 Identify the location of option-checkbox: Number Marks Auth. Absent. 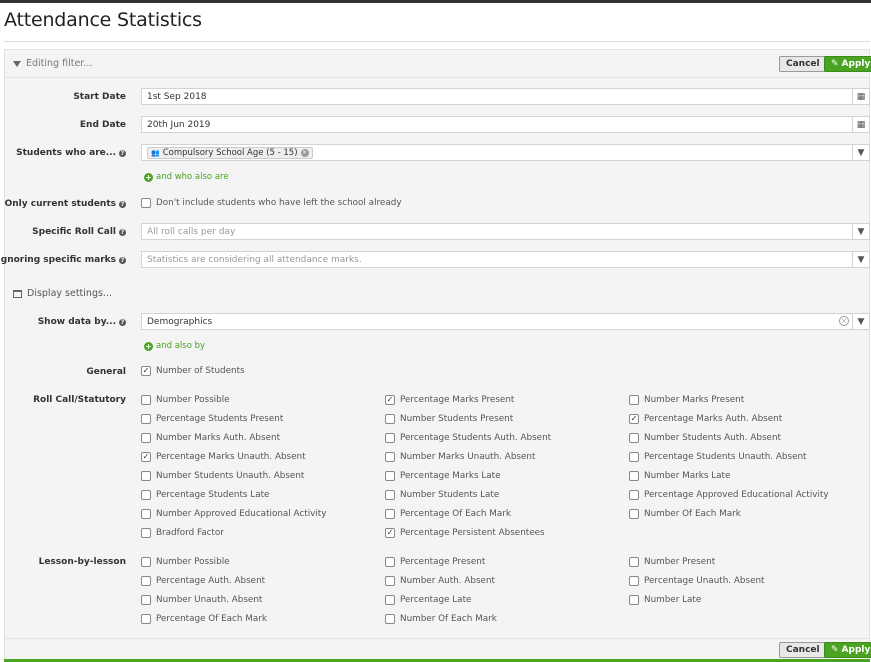
(210, 438).